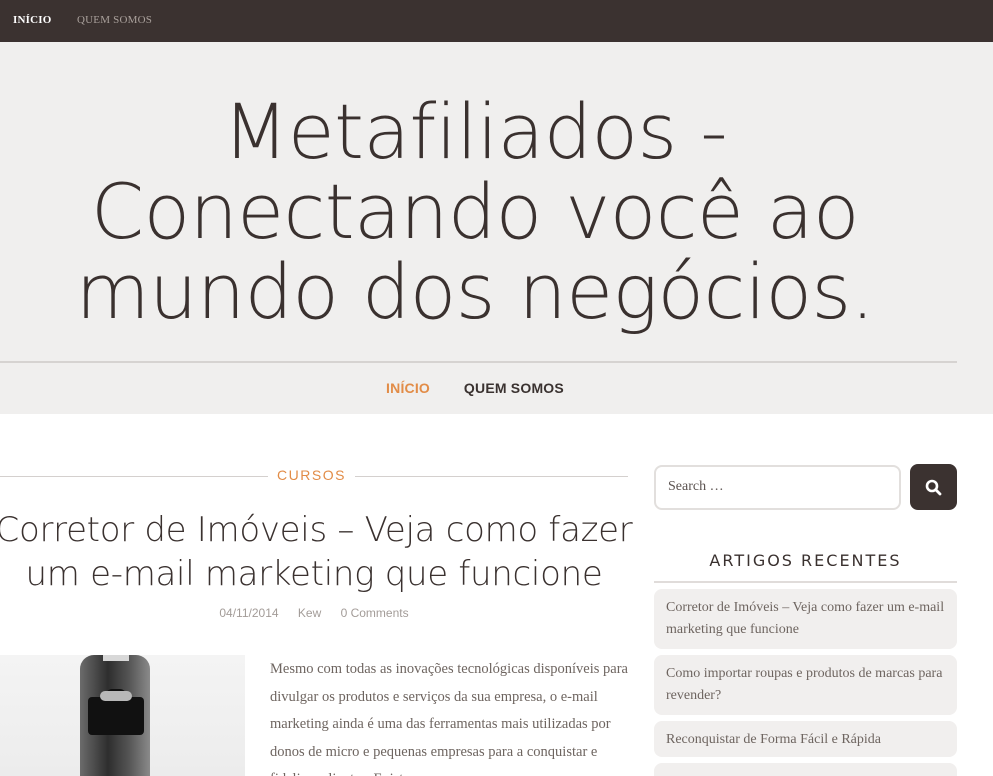 The height and width of the screenshot is (776, 993). I want to click on top-bar: INÍCIO QUEM SOMOS, so click(496, 21).